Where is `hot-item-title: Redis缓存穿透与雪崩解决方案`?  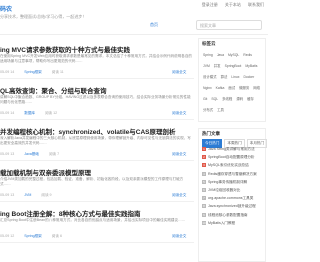
hot-item-title: Redis缓存穿透与雪崩解决方案 is located at coordinates (232, 174).